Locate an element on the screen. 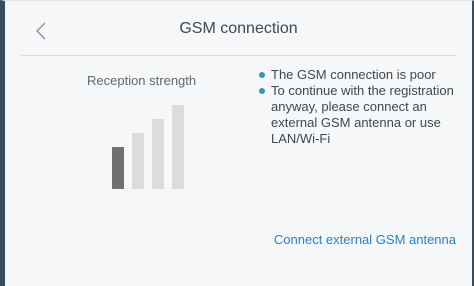 The width and height of the screenshot is (474, 286). connect-external-antenna-link: Connect external GSM antenna is located at coordinates (365, 239).